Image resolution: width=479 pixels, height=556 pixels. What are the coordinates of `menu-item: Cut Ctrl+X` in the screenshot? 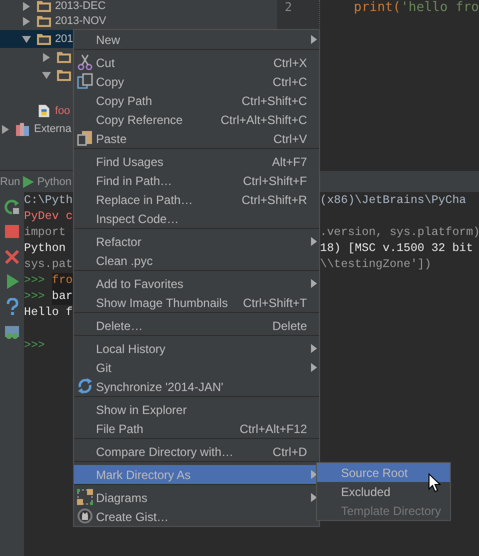 It's located at (196, 62).